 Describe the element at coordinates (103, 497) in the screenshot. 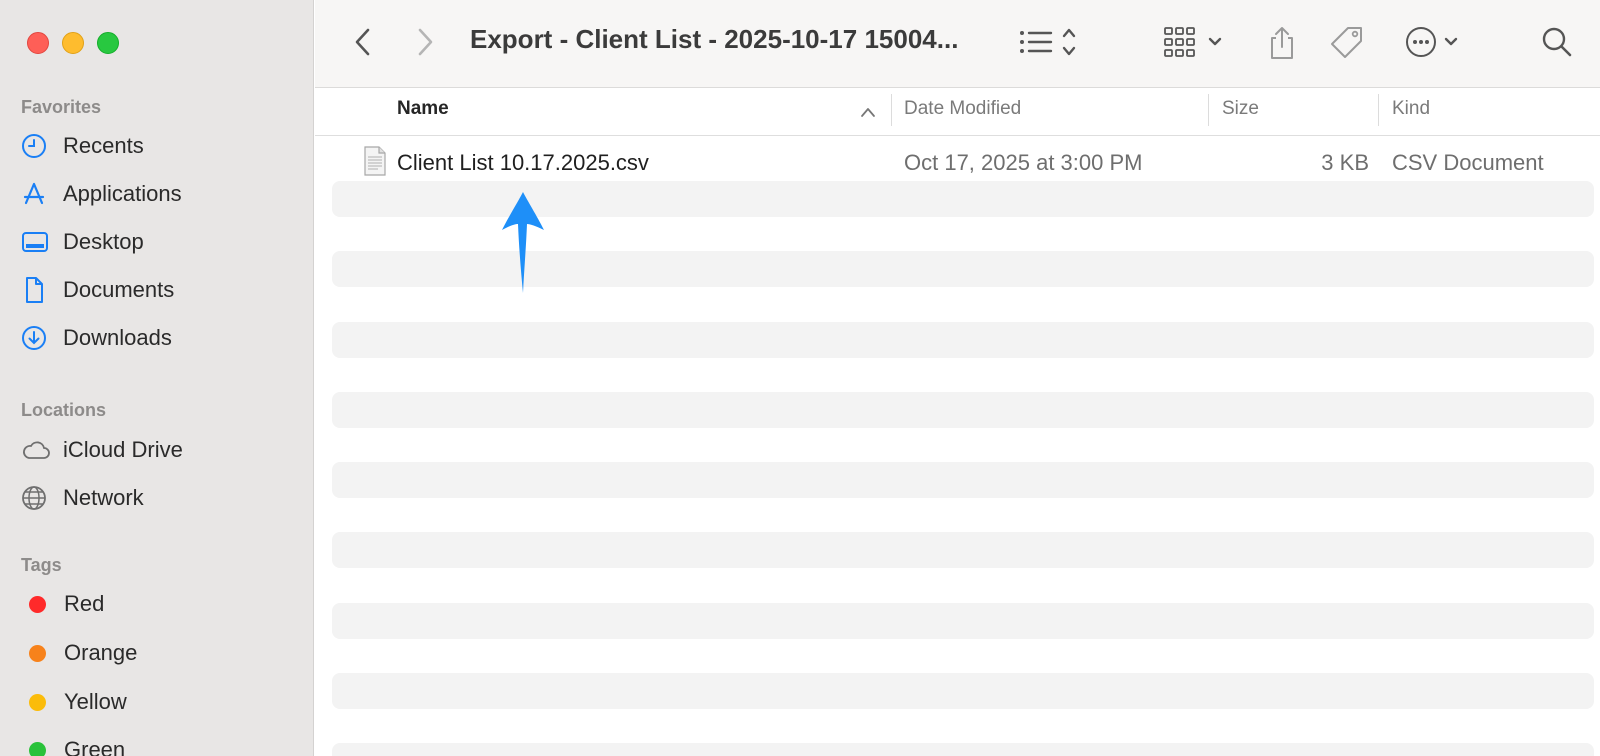

I see `sidebar-item-label: Network` at that location.